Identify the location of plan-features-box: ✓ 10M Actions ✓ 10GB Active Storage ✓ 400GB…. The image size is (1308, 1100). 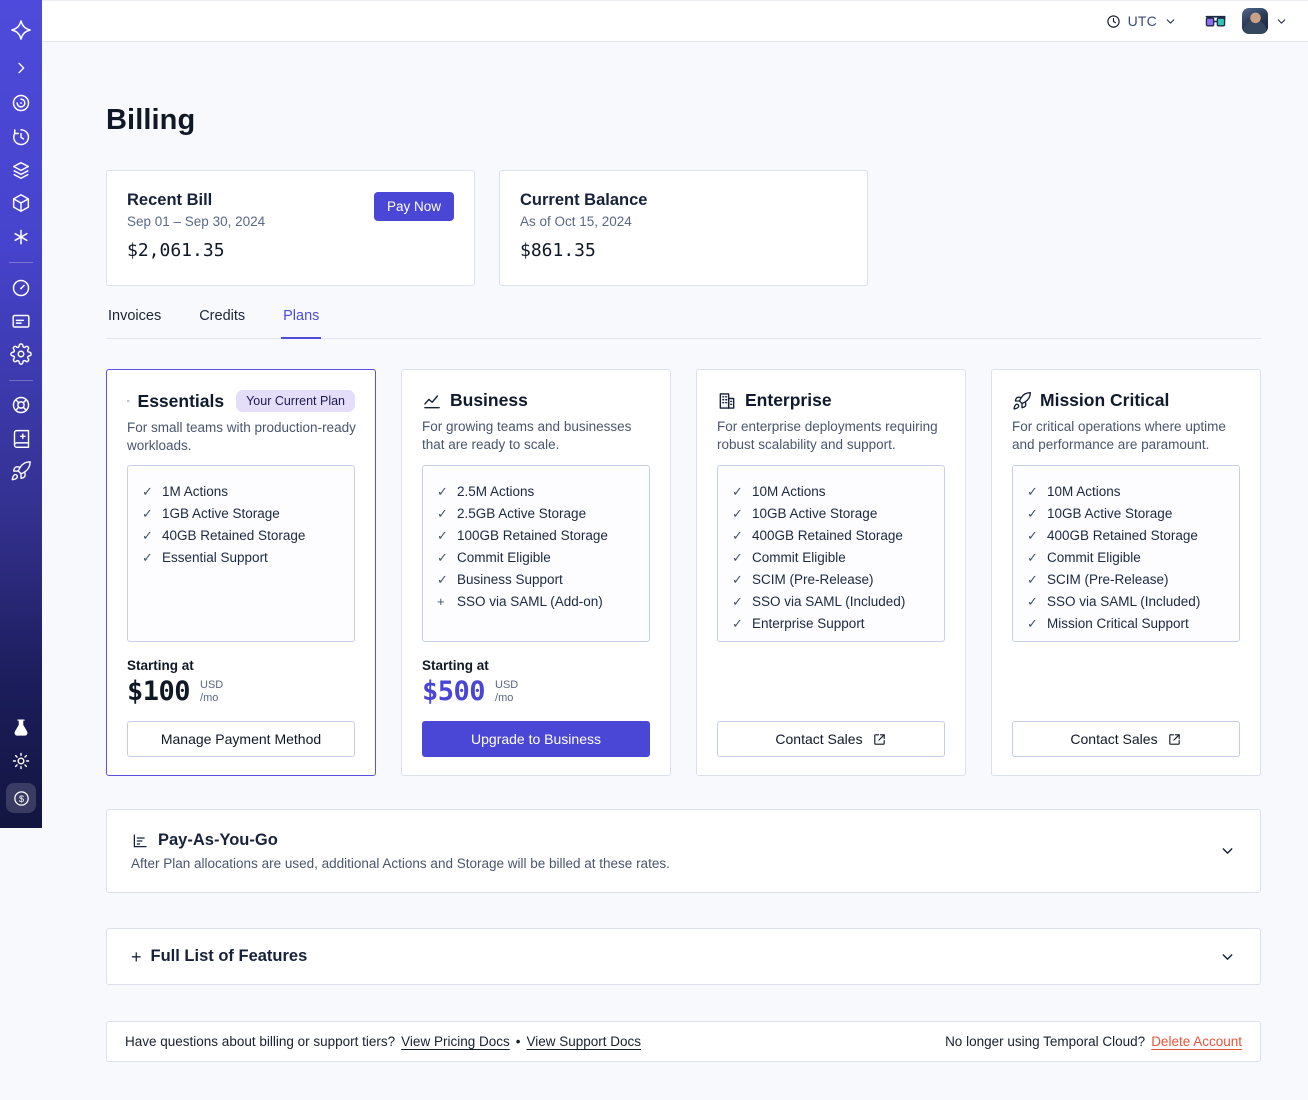
(831, 553).